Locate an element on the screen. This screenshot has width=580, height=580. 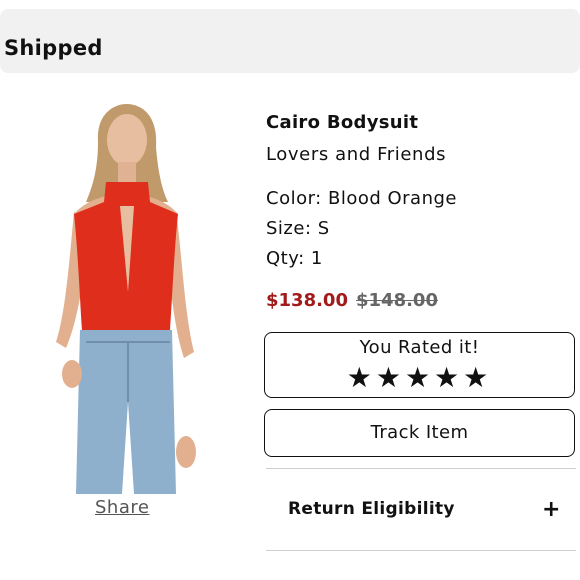
order-status-bar: Shipped is located at coordinates (290, 41).